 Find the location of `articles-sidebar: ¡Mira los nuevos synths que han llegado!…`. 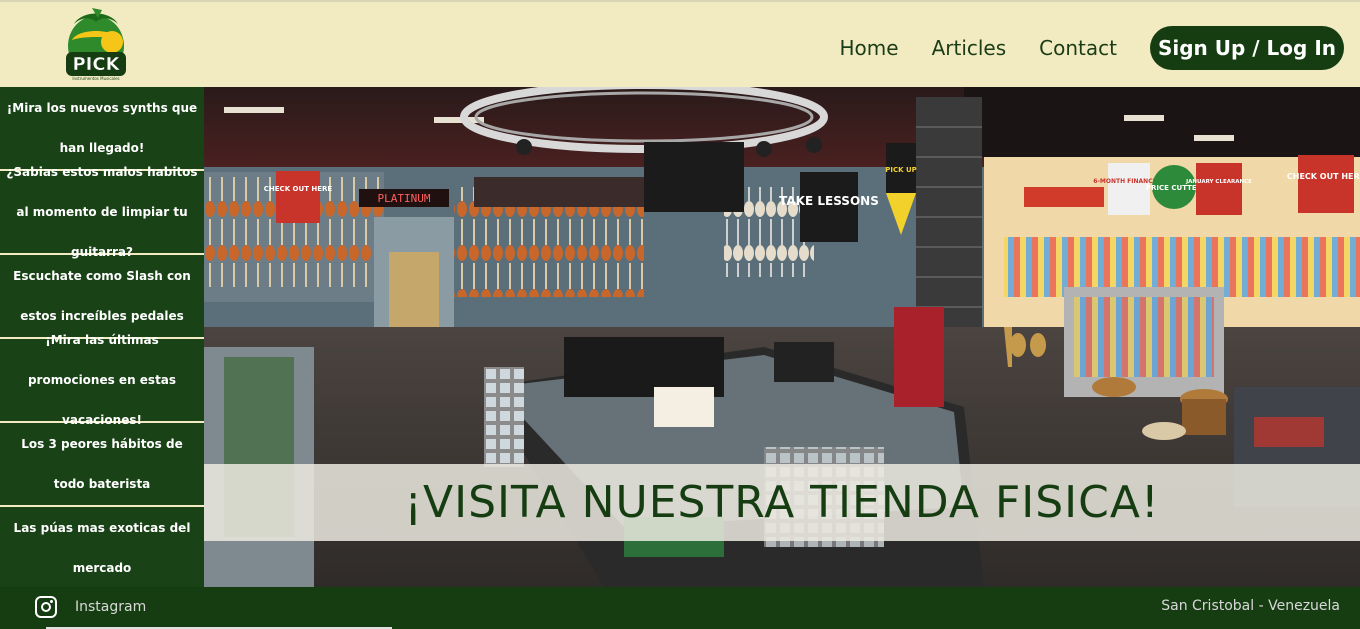

articles-sidebar: ¡Mira los nuevos synths que han llegado!… is located at coordinates (102, 337).